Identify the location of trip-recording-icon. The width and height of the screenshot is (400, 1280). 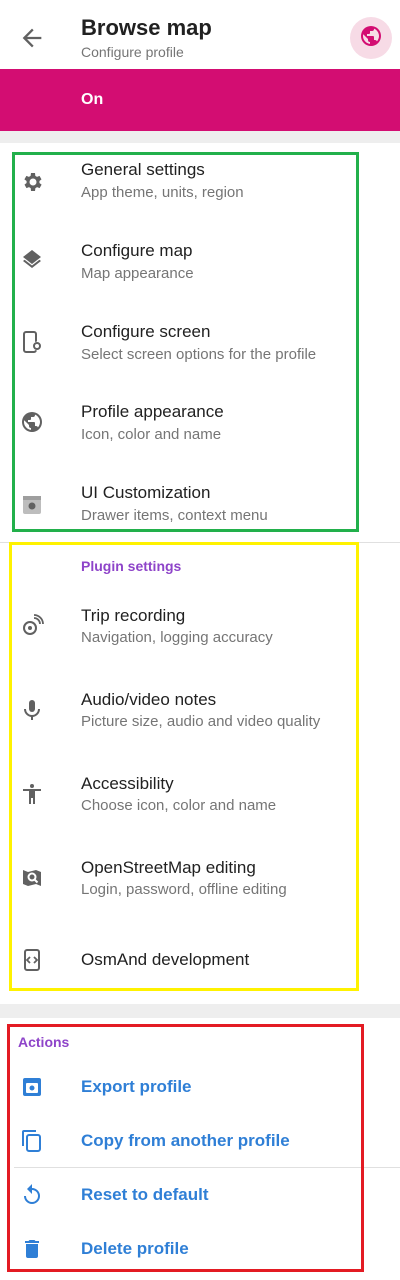
(32, 626).